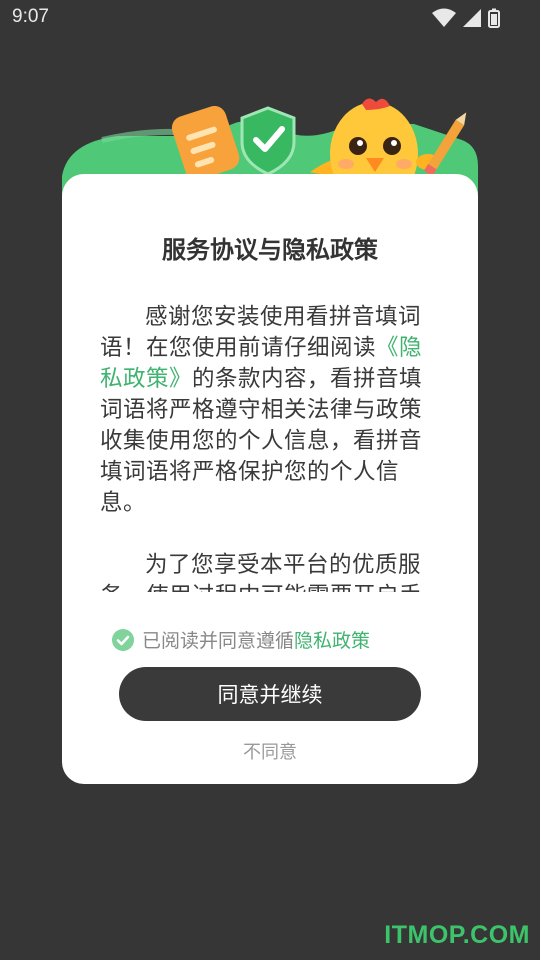 This screenshot has height=960, width=540. Describe the element at coordinates (261, 572) in the screenshot. I see `policy-paragraph-2: 为了您享受本平台的优质服务，使用过程中可能需要开启手` at that location.